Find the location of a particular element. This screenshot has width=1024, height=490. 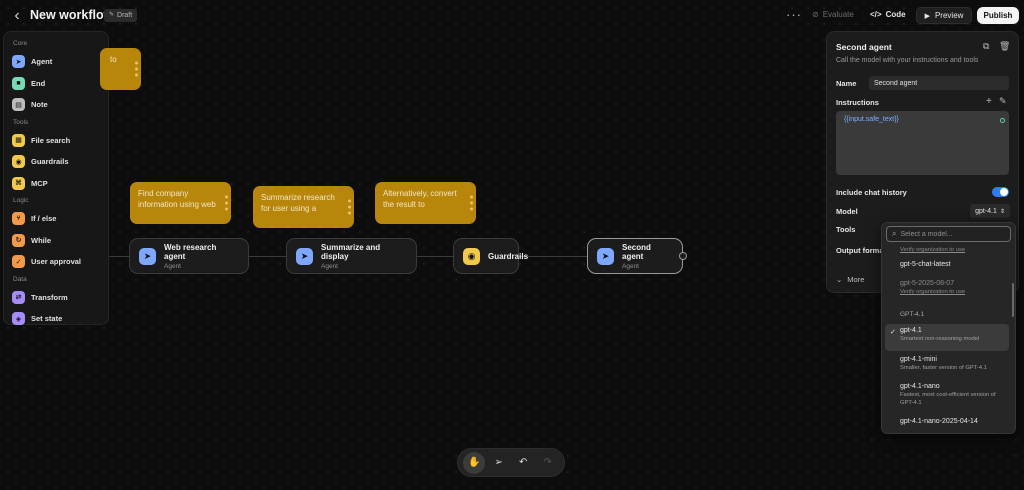

palette-item-agent: ➤ Agent is located at coordinates (56, 62).